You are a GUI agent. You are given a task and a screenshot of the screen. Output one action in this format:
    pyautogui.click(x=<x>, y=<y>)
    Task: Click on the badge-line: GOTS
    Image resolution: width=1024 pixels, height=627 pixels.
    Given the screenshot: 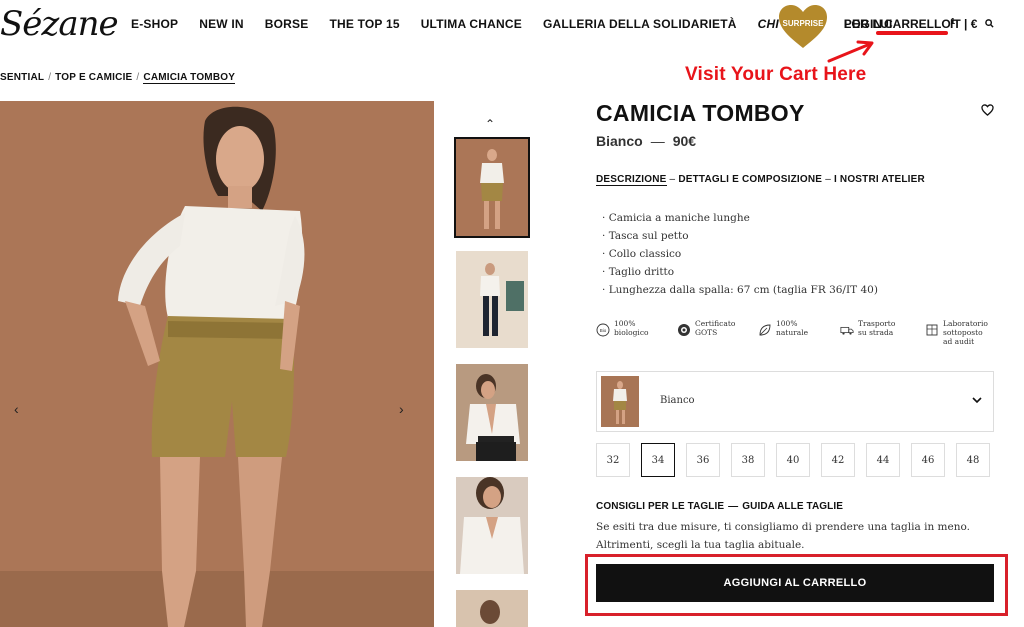 What is the action you would take?
    pyautogui.click(x=706, y=332)
    